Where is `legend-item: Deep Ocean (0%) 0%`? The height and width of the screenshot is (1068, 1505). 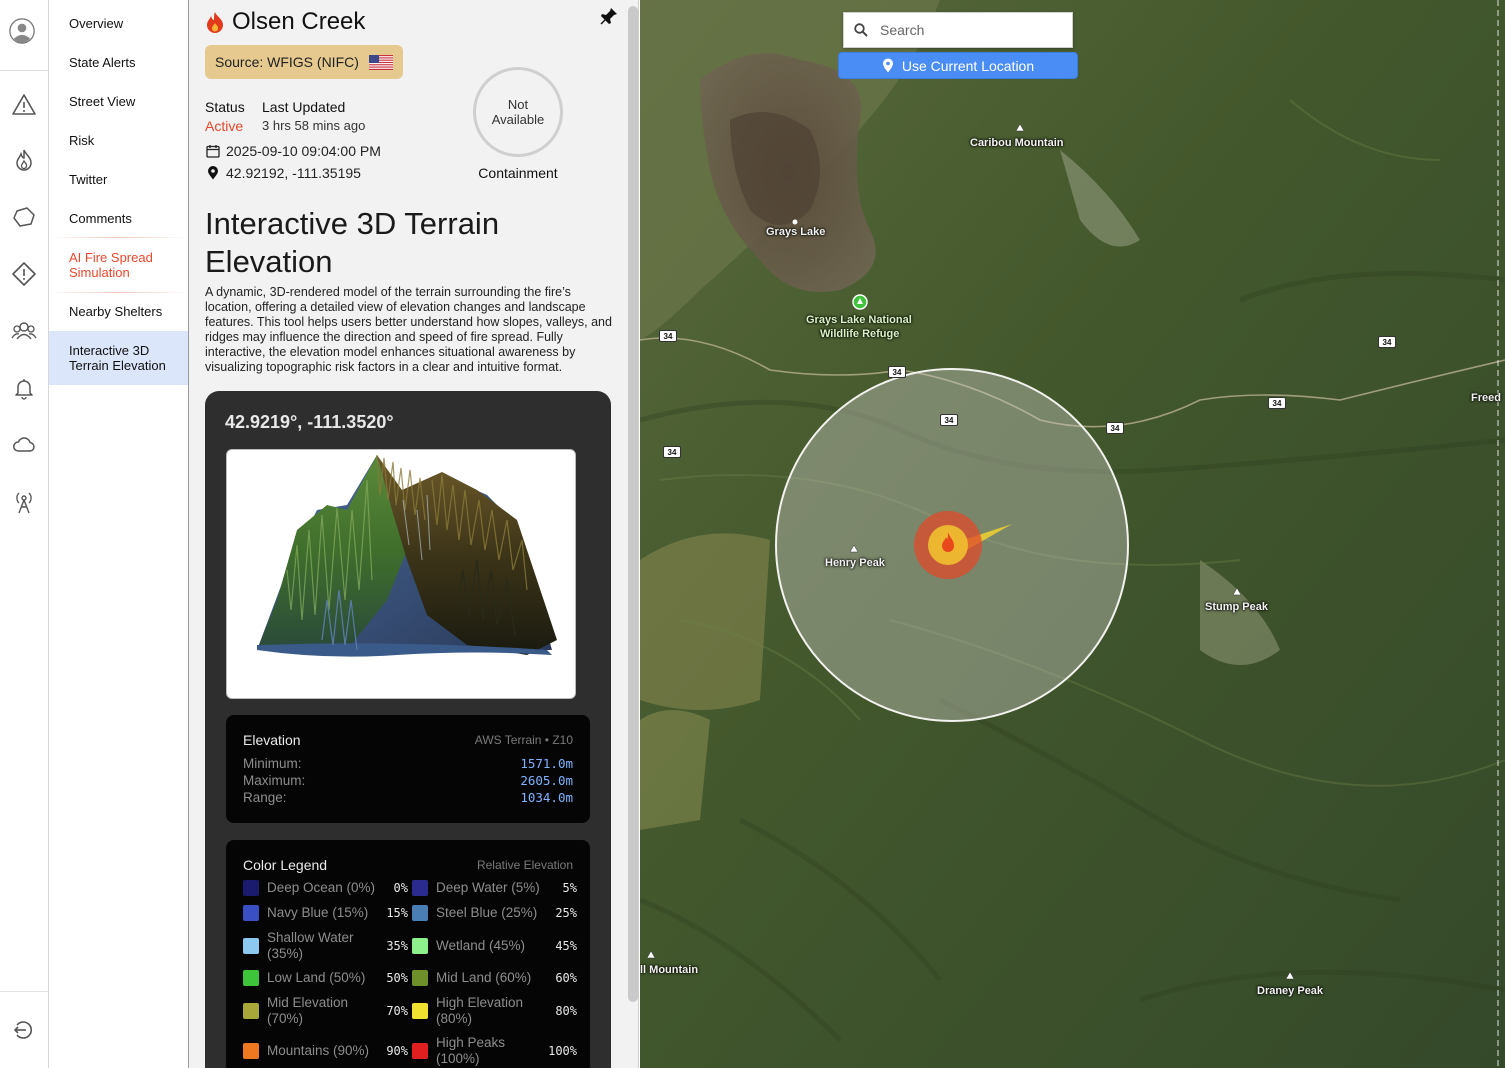 legend-item: Deep Ocean (0%) 0% is located at coordinates (325, 888).